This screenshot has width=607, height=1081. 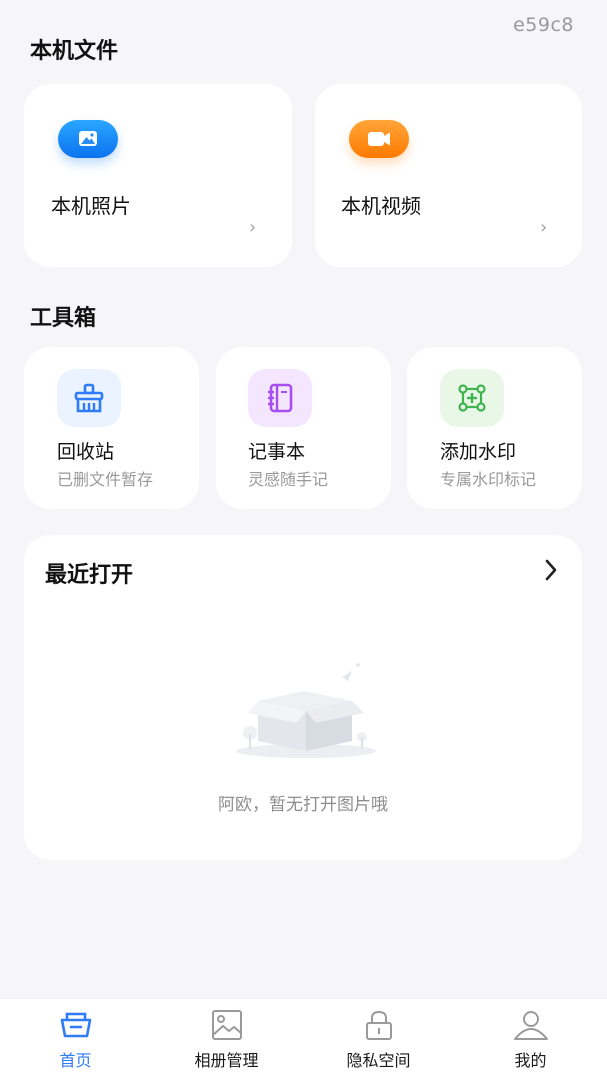 What do you see at coordinates (379, 139) in the screenshot?
I see `video-icon` at bounding box center [379, 139].